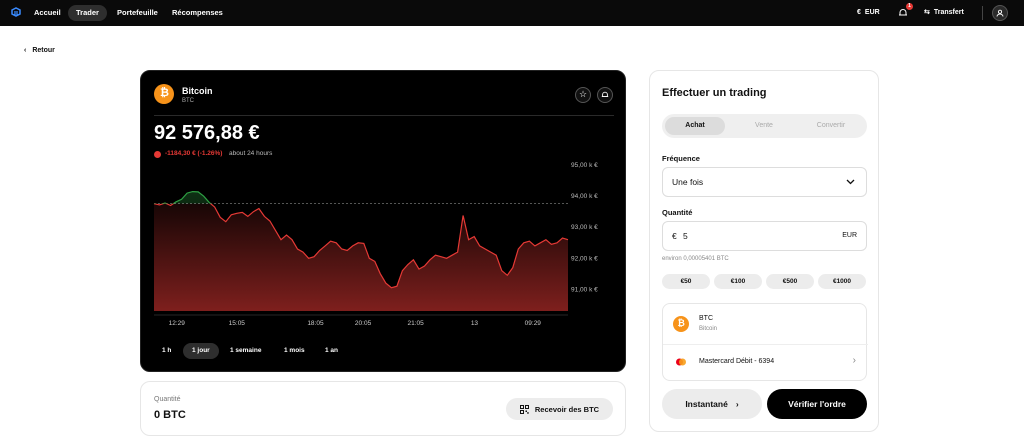 Image resolution: width=1024 pixels, height=443 pixels. I want to click on transfer-button: ⇆ Transfert, so click(944, 13).